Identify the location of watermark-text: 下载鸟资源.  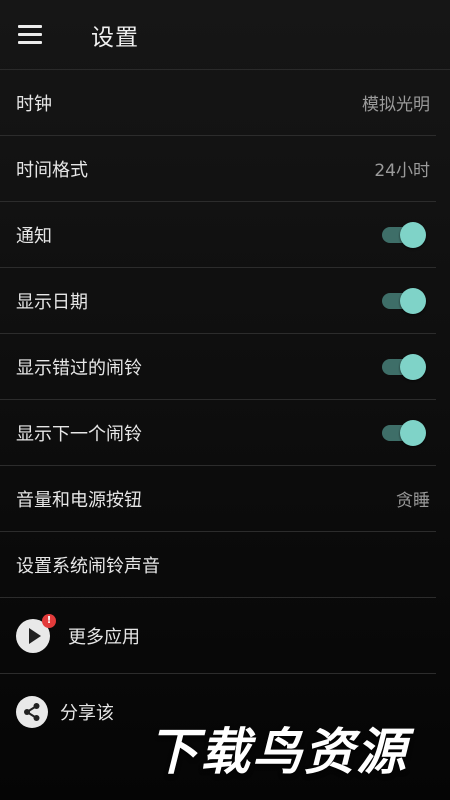
(278, 752).